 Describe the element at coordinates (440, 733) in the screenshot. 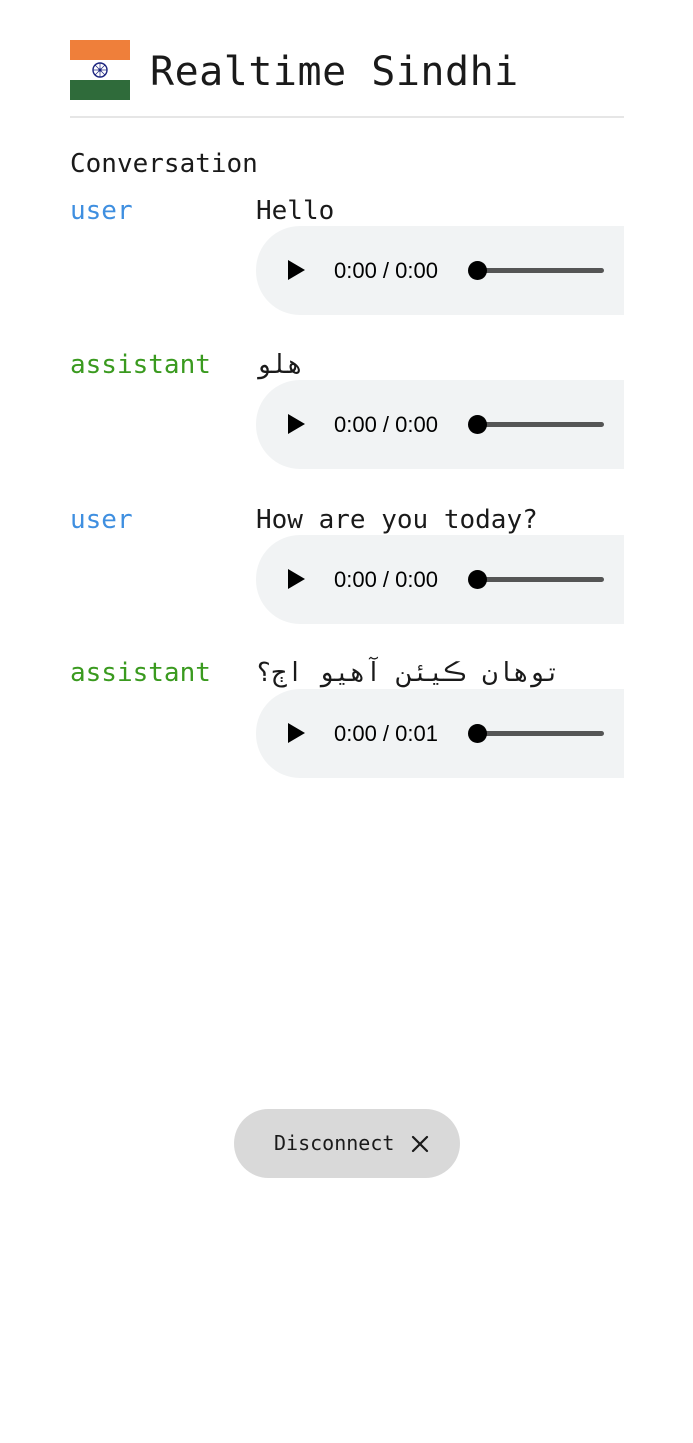

I see `audio-player: 0:00 / 0:01` at that location.